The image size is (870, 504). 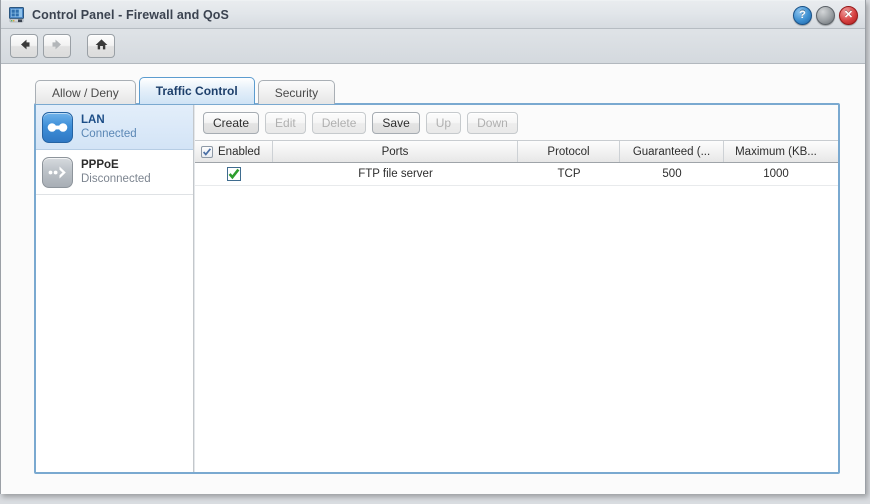 I want to click on forward-button, so click(x=57, y=46).